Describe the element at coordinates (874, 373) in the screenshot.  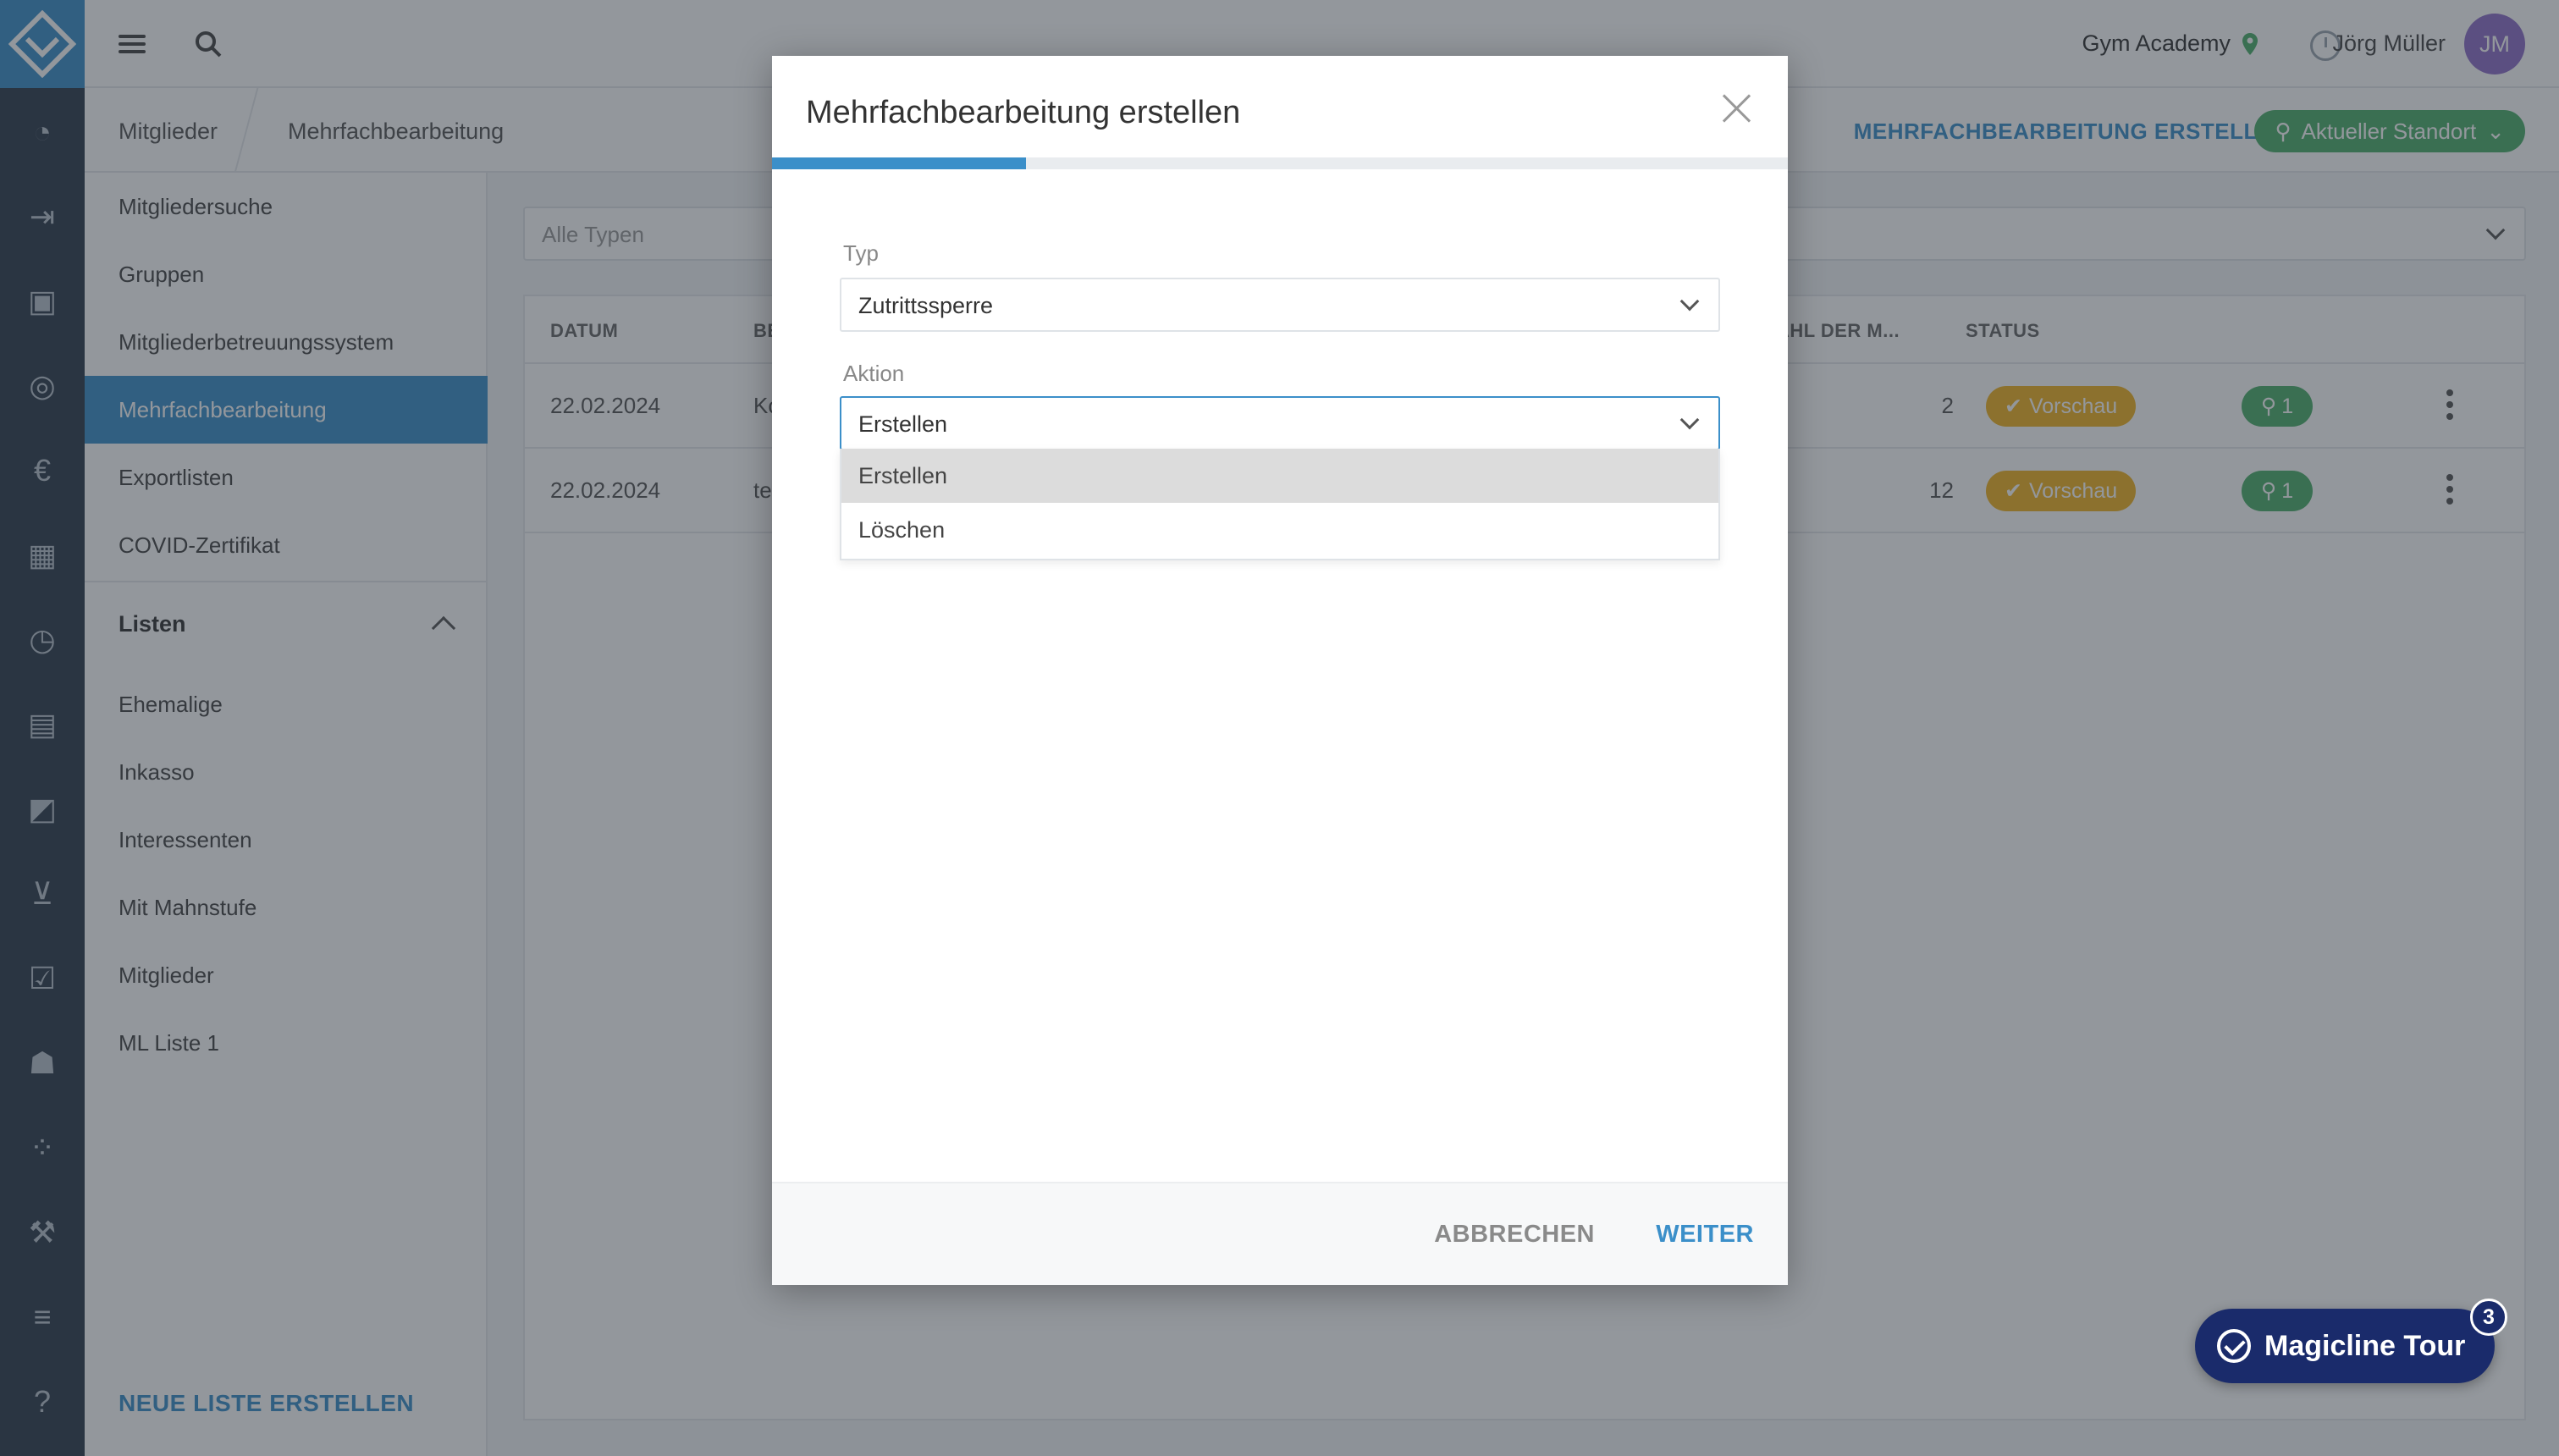
I see `aktion-label: Aktion` at that location.